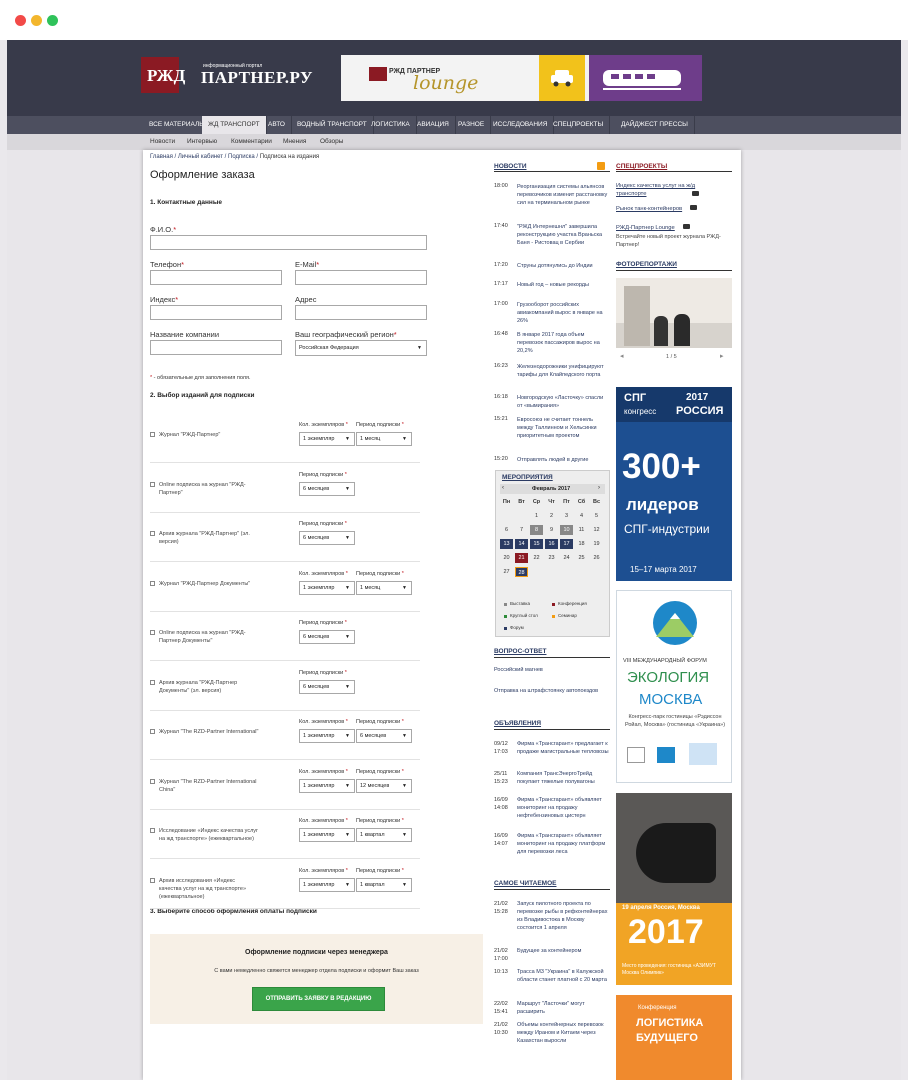  Describe the element at coordinates (52, 20) in the screenshot. I see `maximize-window-icon` at that location.